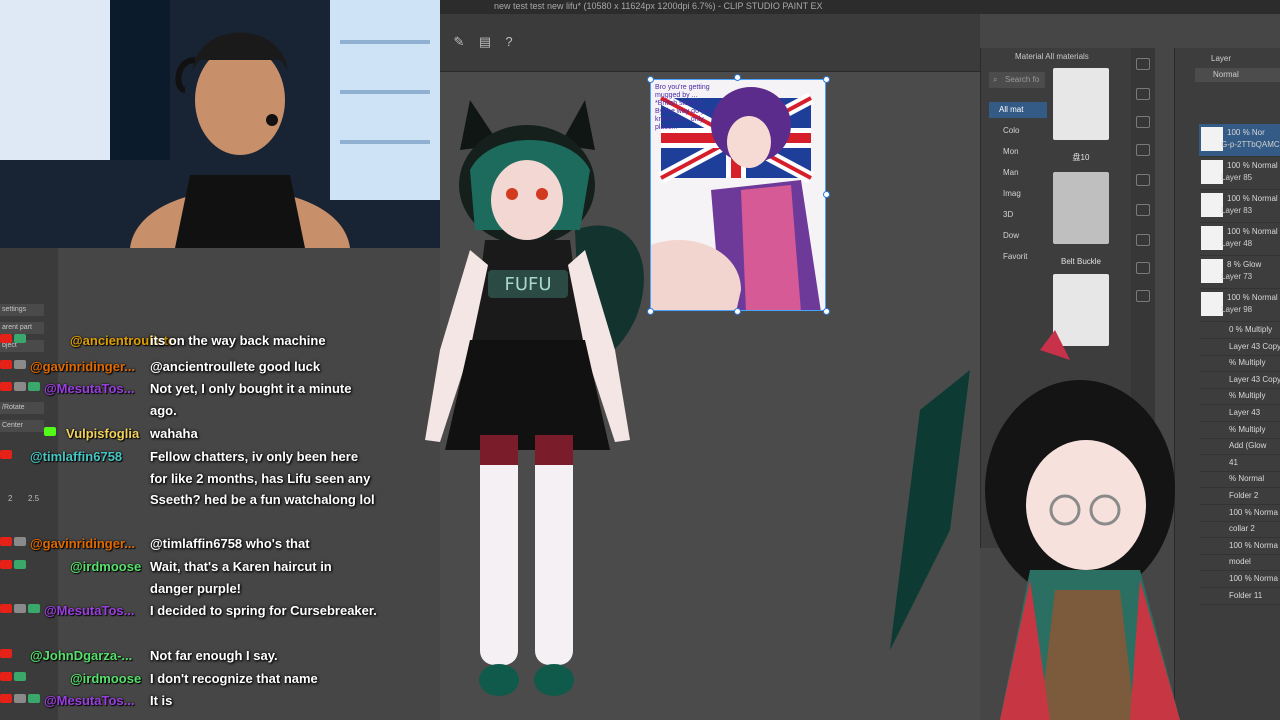 This screenshot has height=720, width=1280. I want to click on svg-text: FUFU, so click(527, 284).